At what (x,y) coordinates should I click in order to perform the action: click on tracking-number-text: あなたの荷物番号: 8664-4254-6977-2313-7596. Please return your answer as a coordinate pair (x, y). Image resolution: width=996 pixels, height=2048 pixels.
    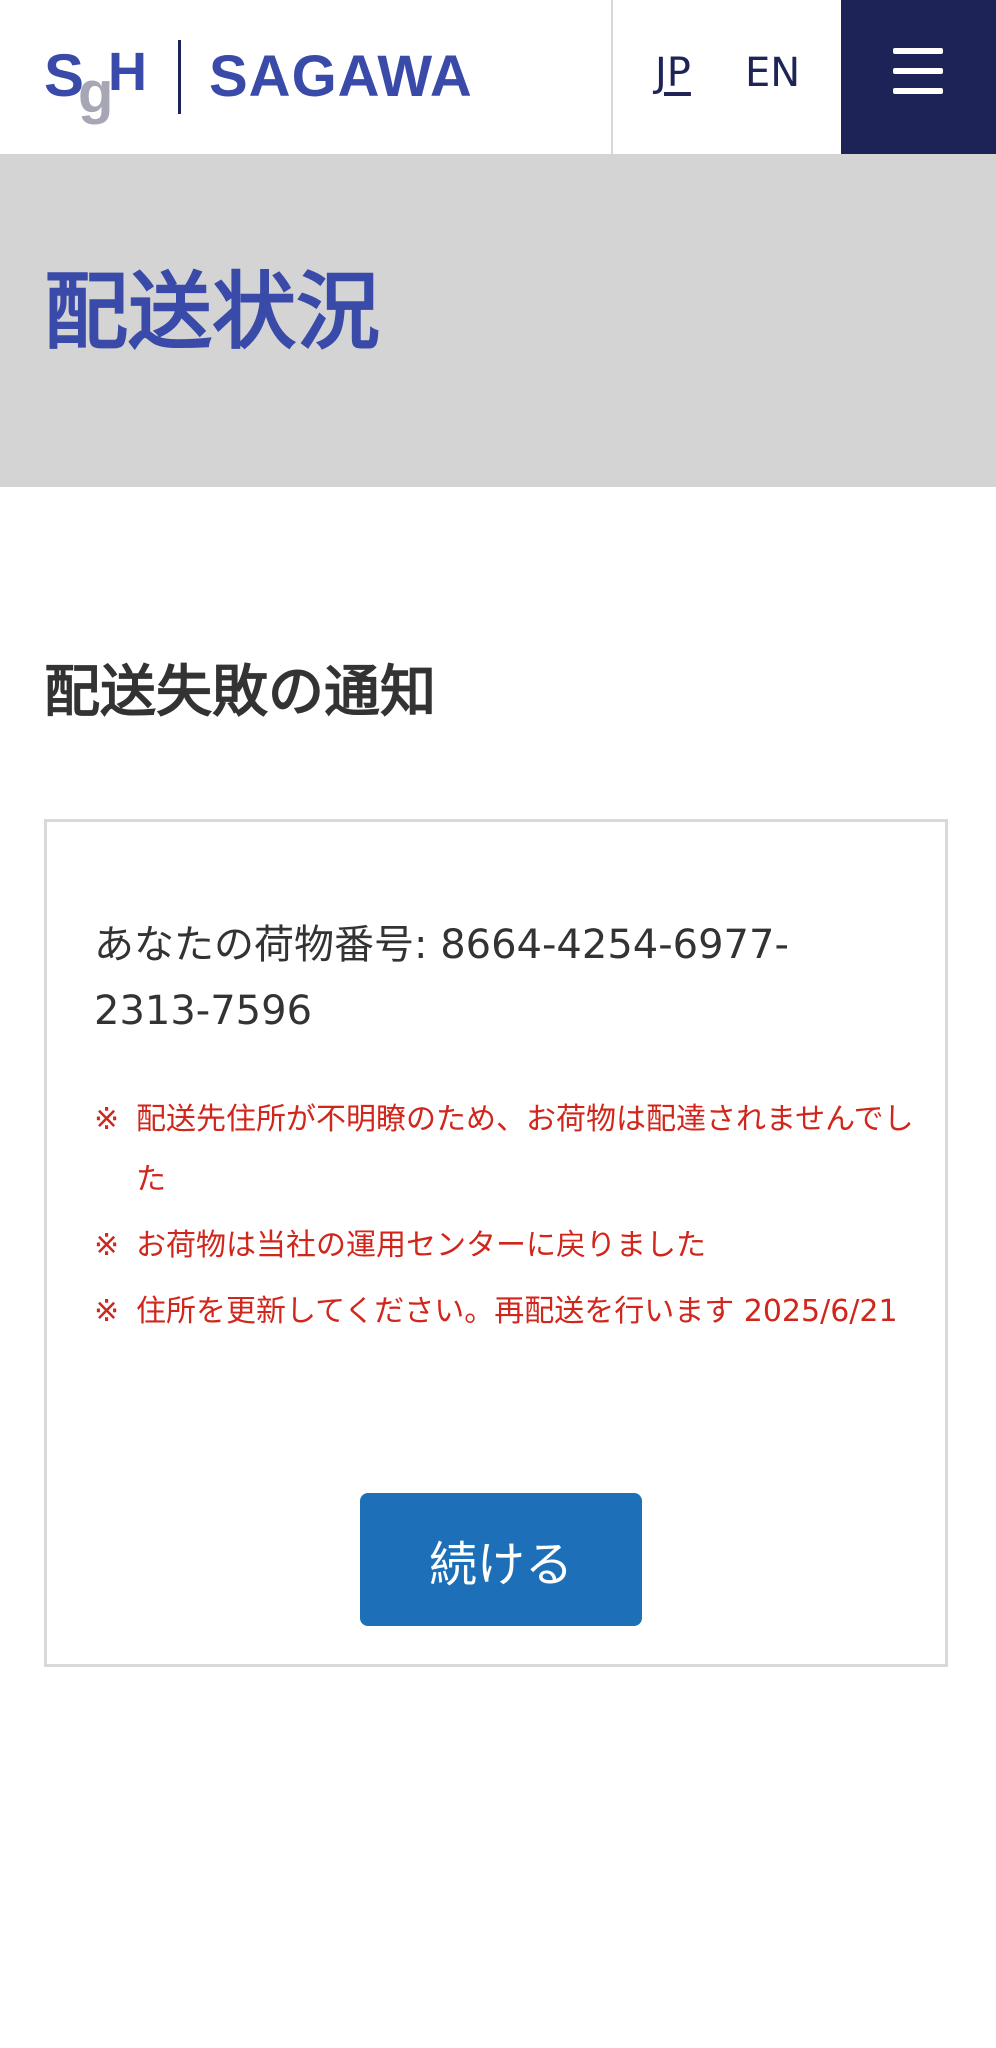
    Looking at the image, I should click on (441, 978).